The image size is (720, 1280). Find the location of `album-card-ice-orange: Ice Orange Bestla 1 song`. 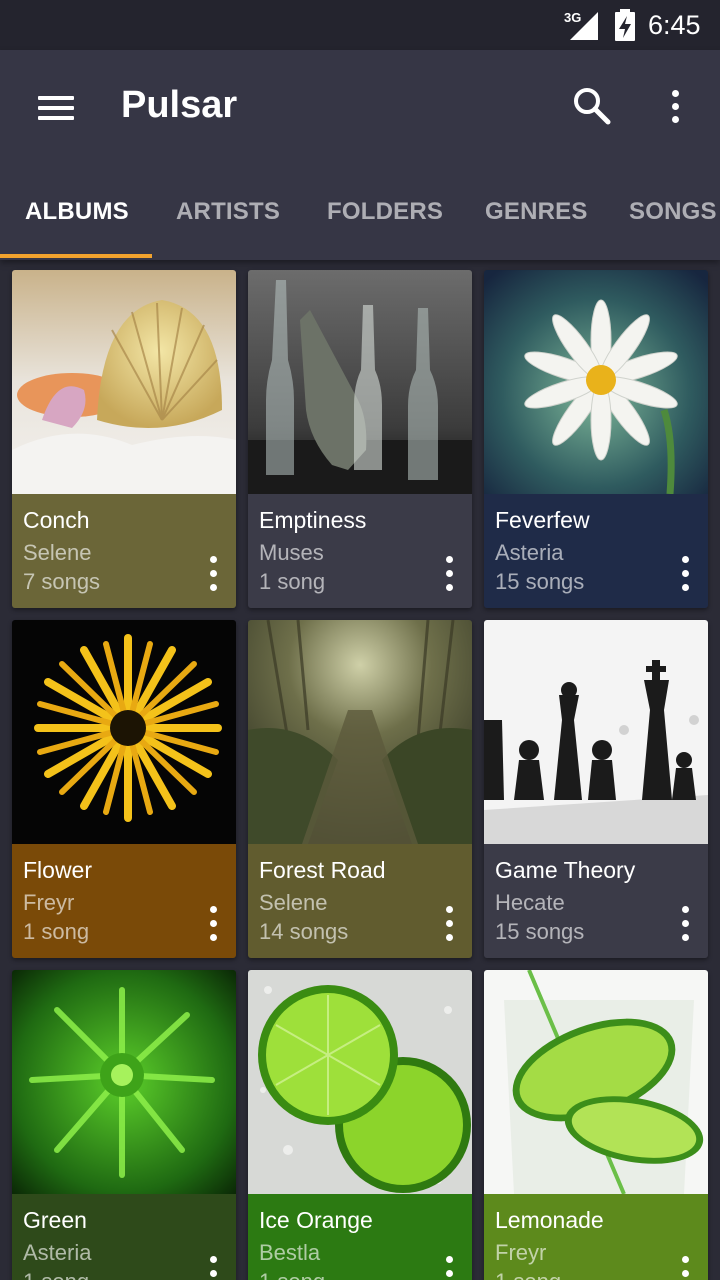

album-card-ice-orange: Ice Orange Bestla 1 song is located at coordinates (360, 1125).